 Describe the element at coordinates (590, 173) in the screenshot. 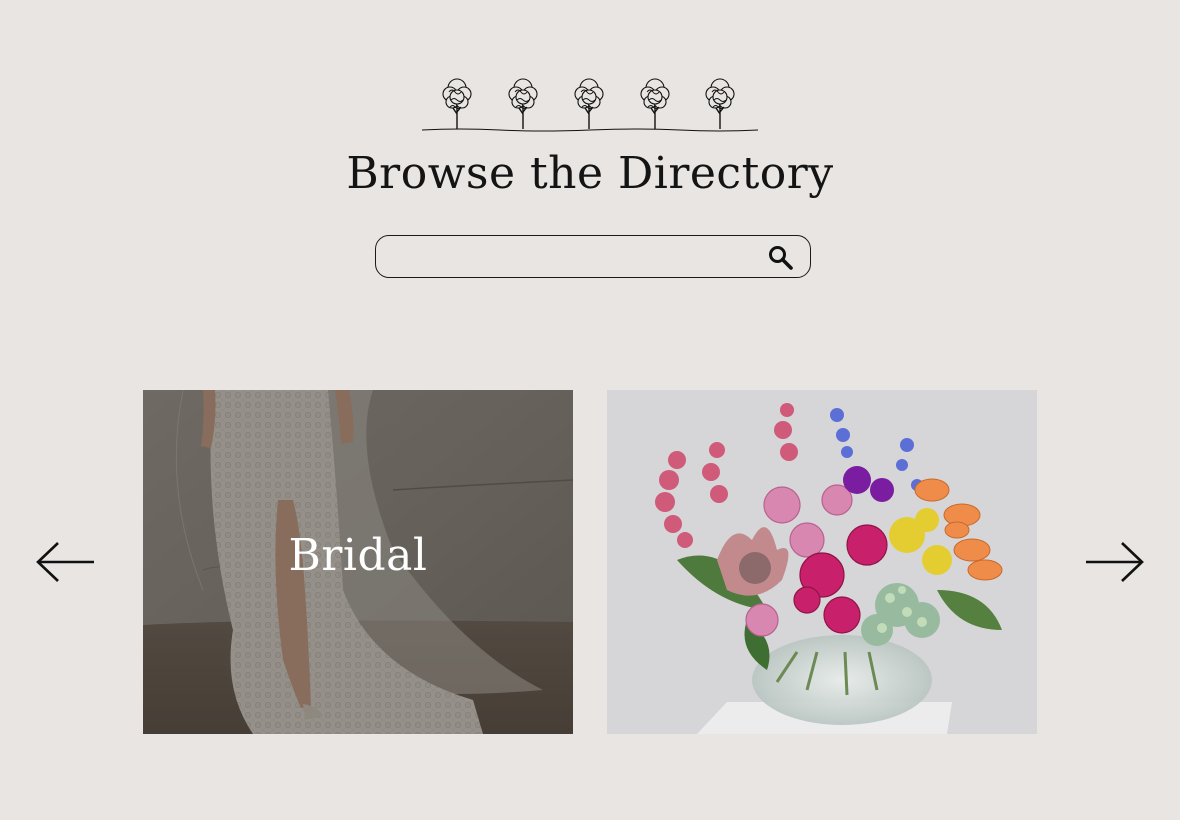

I see `page-title: Browse the Directory` at that location.